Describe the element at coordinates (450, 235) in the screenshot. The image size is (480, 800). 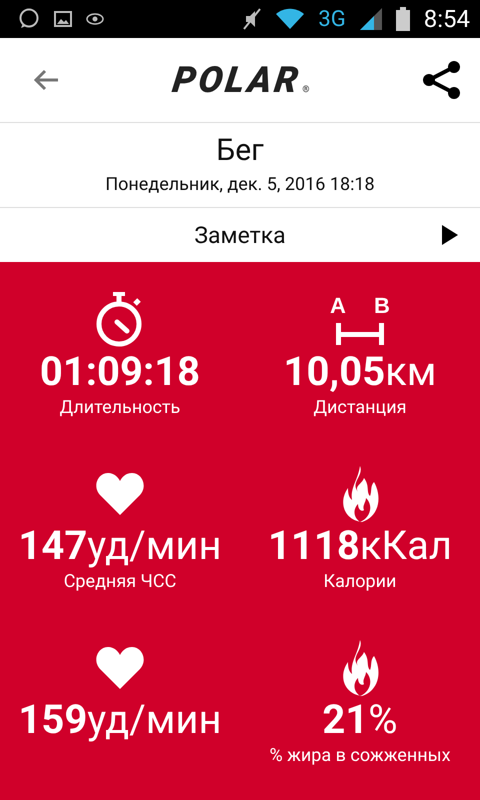
I see `play-icon` at that location.